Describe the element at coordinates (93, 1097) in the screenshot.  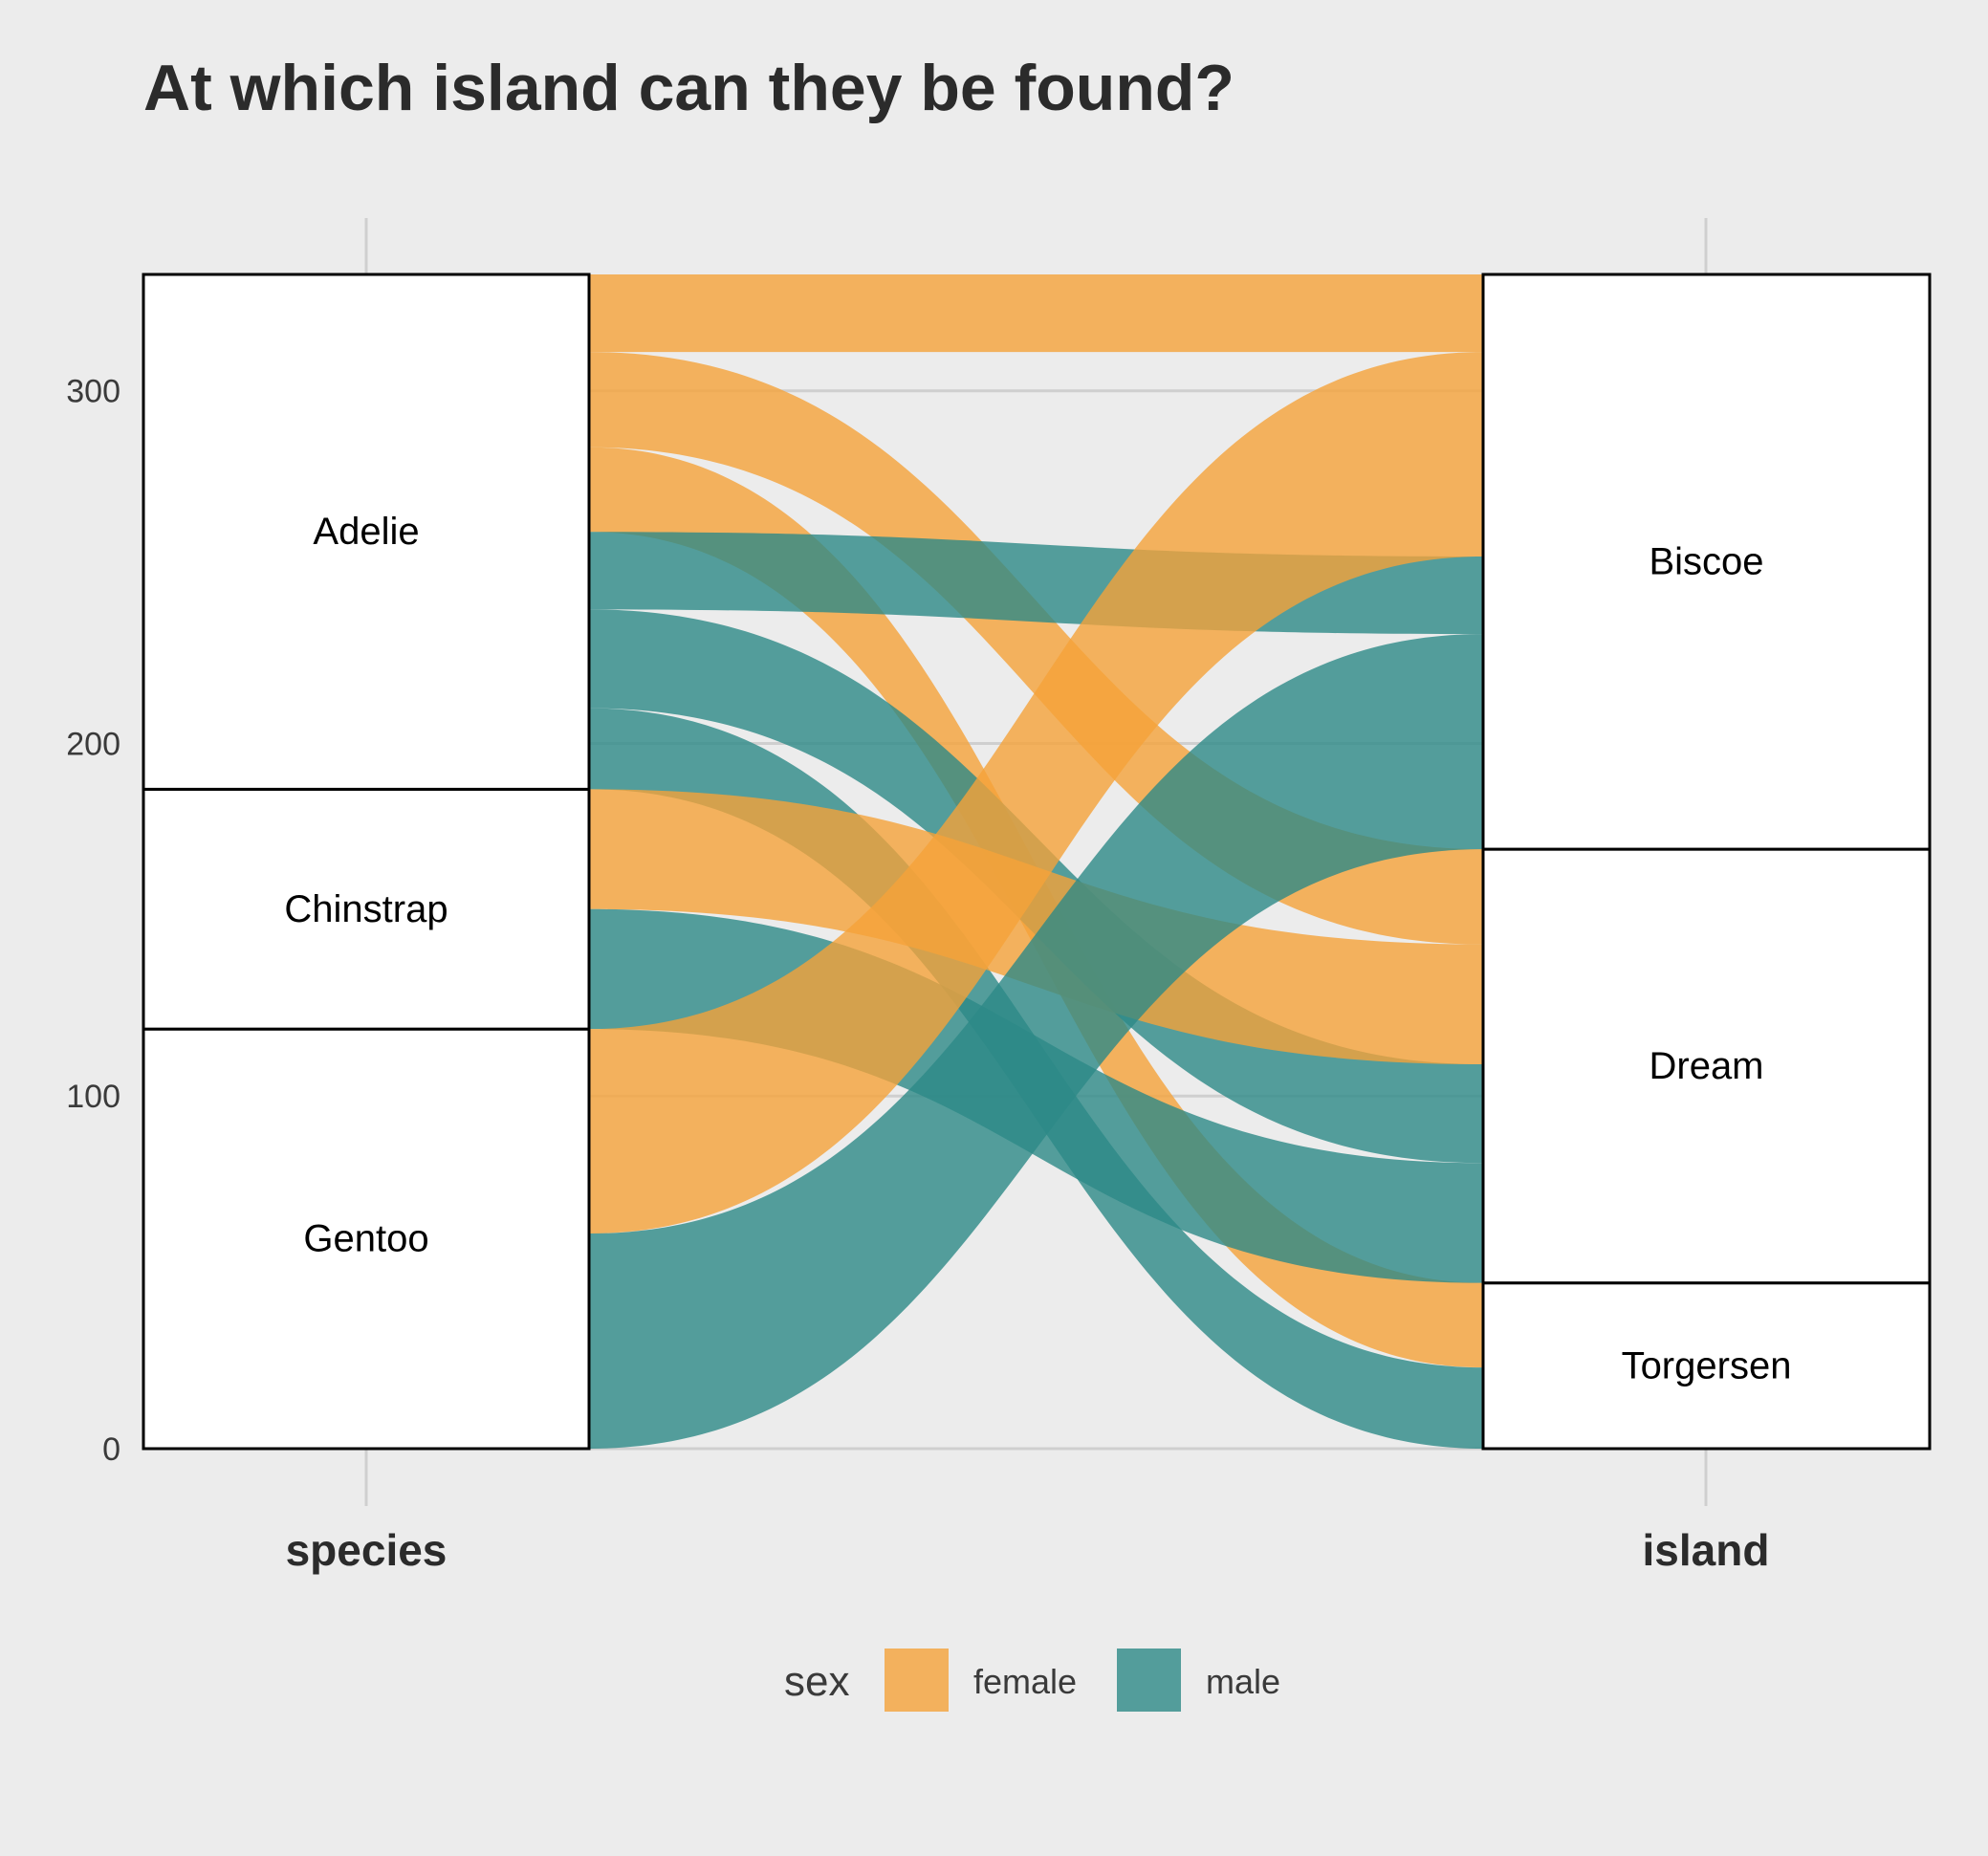
I see `y-tick-label: 100` at that location.